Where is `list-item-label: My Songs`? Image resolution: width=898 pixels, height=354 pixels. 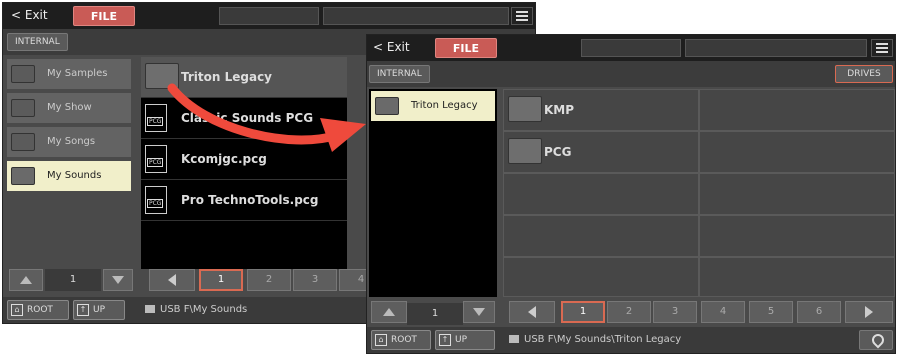 list-item-label: My Songs is located at coordinates (71, 141).